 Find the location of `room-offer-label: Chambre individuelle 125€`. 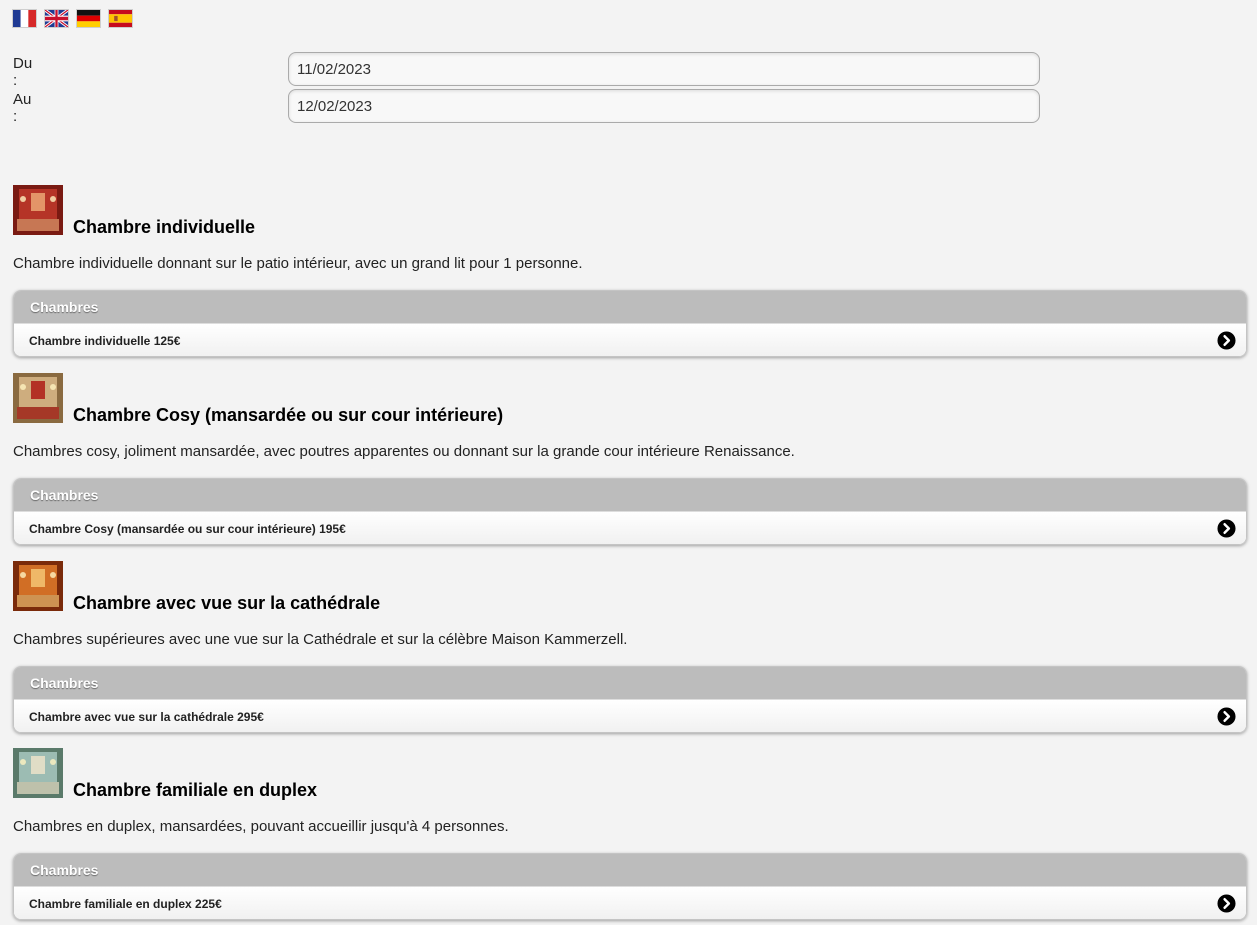

room-offer-label: Chambre individuelle 125€ is located at coordinates (105, 341).